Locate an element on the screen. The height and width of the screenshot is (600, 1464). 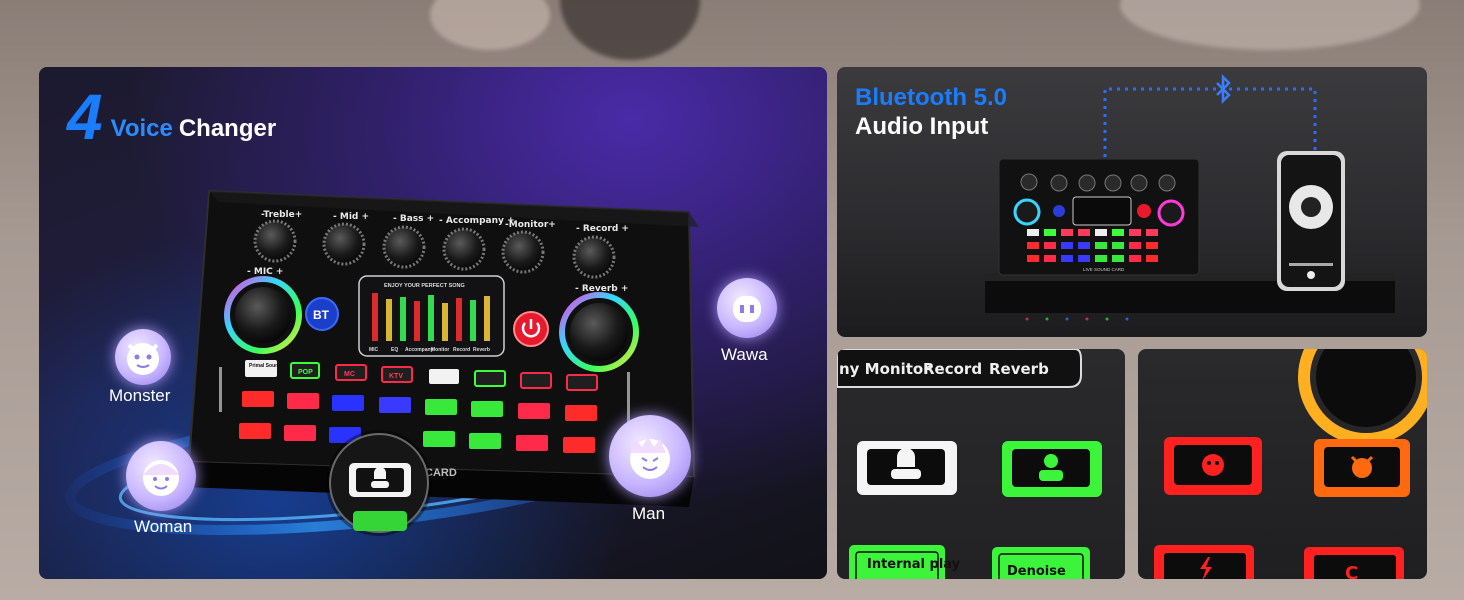
screen-label-reverb: Reverb is located at coordinates (481, 350).